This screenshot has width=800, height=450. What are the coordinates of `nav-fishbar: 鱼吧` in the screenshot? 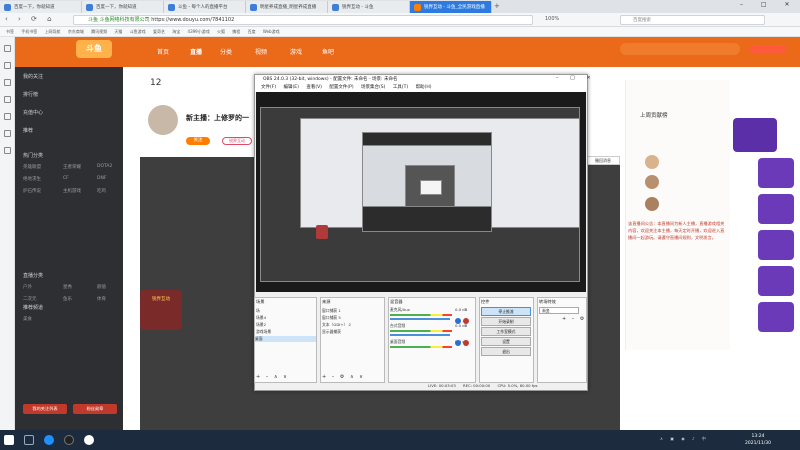 It's located at (328, 51).